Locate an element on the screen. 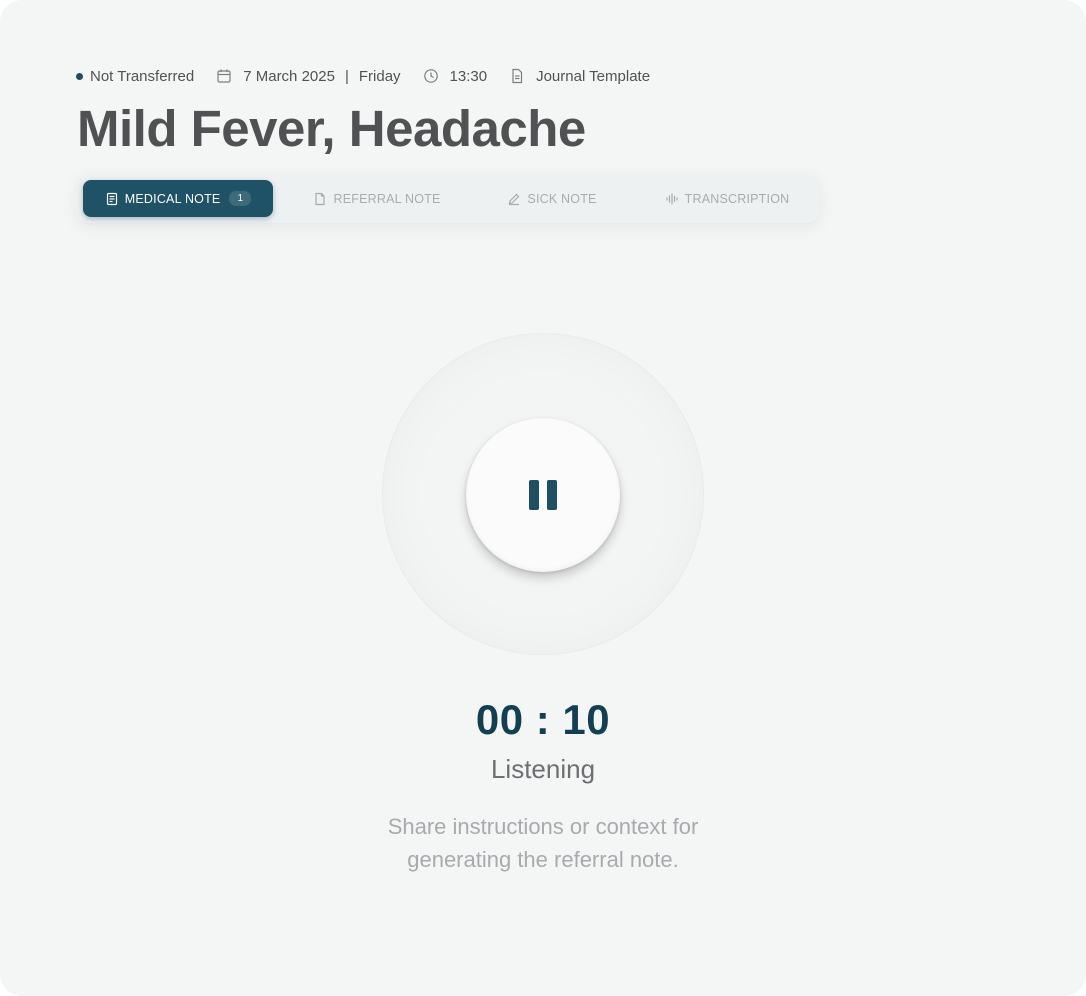 This screenshot has height=996, width=1086. tab-referral-note: REFERRAL NOTE is located at coordinates (377, 198).